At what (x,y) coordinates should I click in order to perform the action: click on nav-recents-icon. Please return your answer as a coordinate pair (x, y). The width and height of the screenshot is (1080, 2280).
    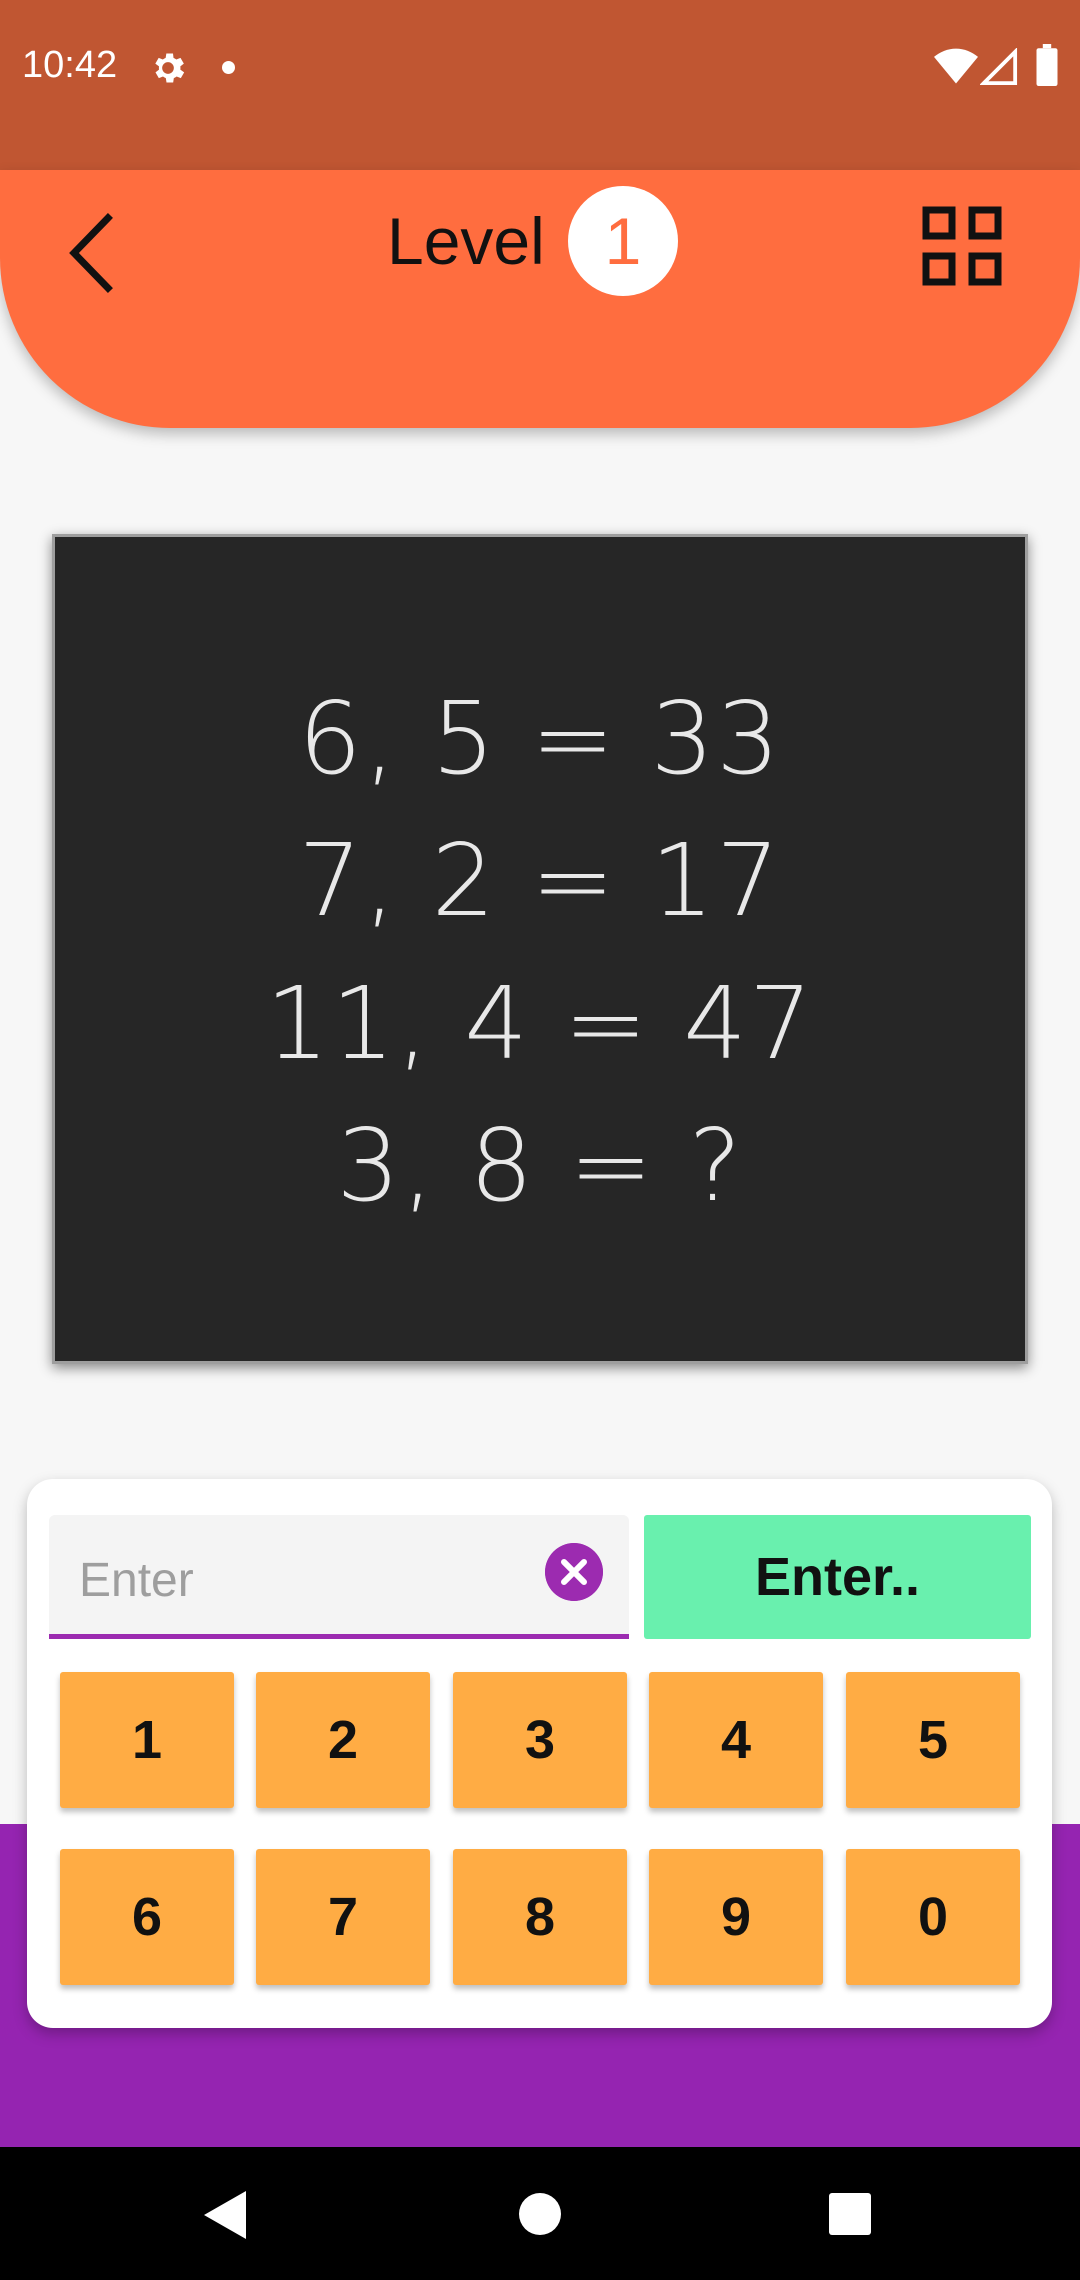
    Looking at the image, I should click on (850, 2214).